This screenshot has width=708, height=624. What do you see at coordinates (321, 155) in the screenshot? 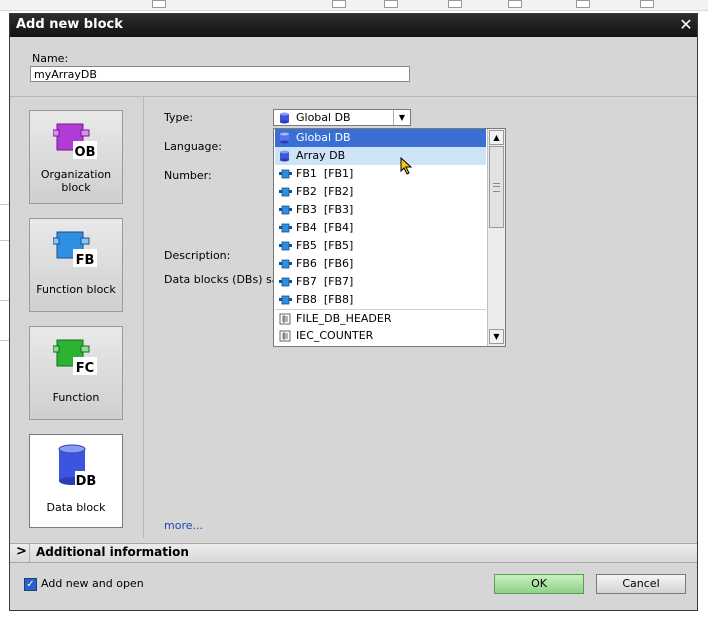
I see `dropdown-item-label: Array DB` at bounding box center [321, 155].